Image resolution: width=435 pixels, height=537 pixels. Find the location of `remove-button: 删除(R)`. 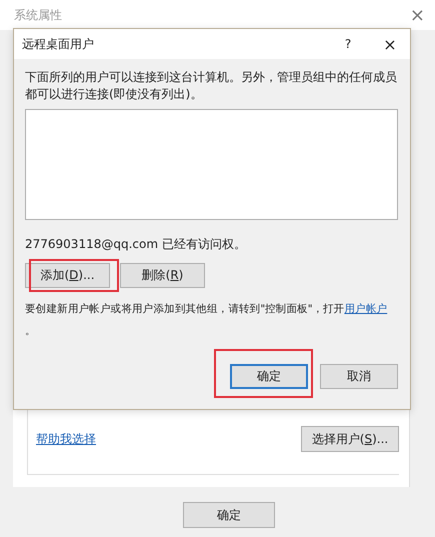

remove-button: 删除(R) is located at coordinates (162, 275).